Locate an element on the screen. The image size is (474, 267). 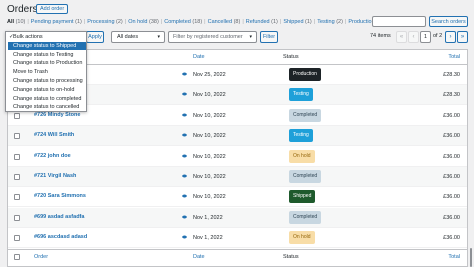
status-link-completed: Completed is located at coordinates (177, 22).